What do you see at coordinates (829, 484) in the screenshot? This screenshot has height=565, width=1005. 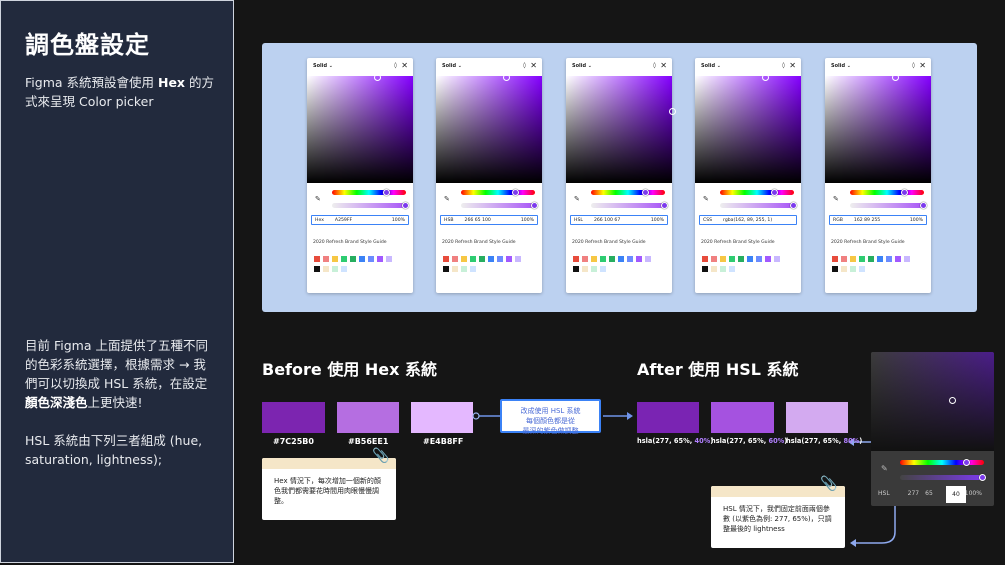 I see `paperclip-icon: 📎` at bounding box center [829, 484].